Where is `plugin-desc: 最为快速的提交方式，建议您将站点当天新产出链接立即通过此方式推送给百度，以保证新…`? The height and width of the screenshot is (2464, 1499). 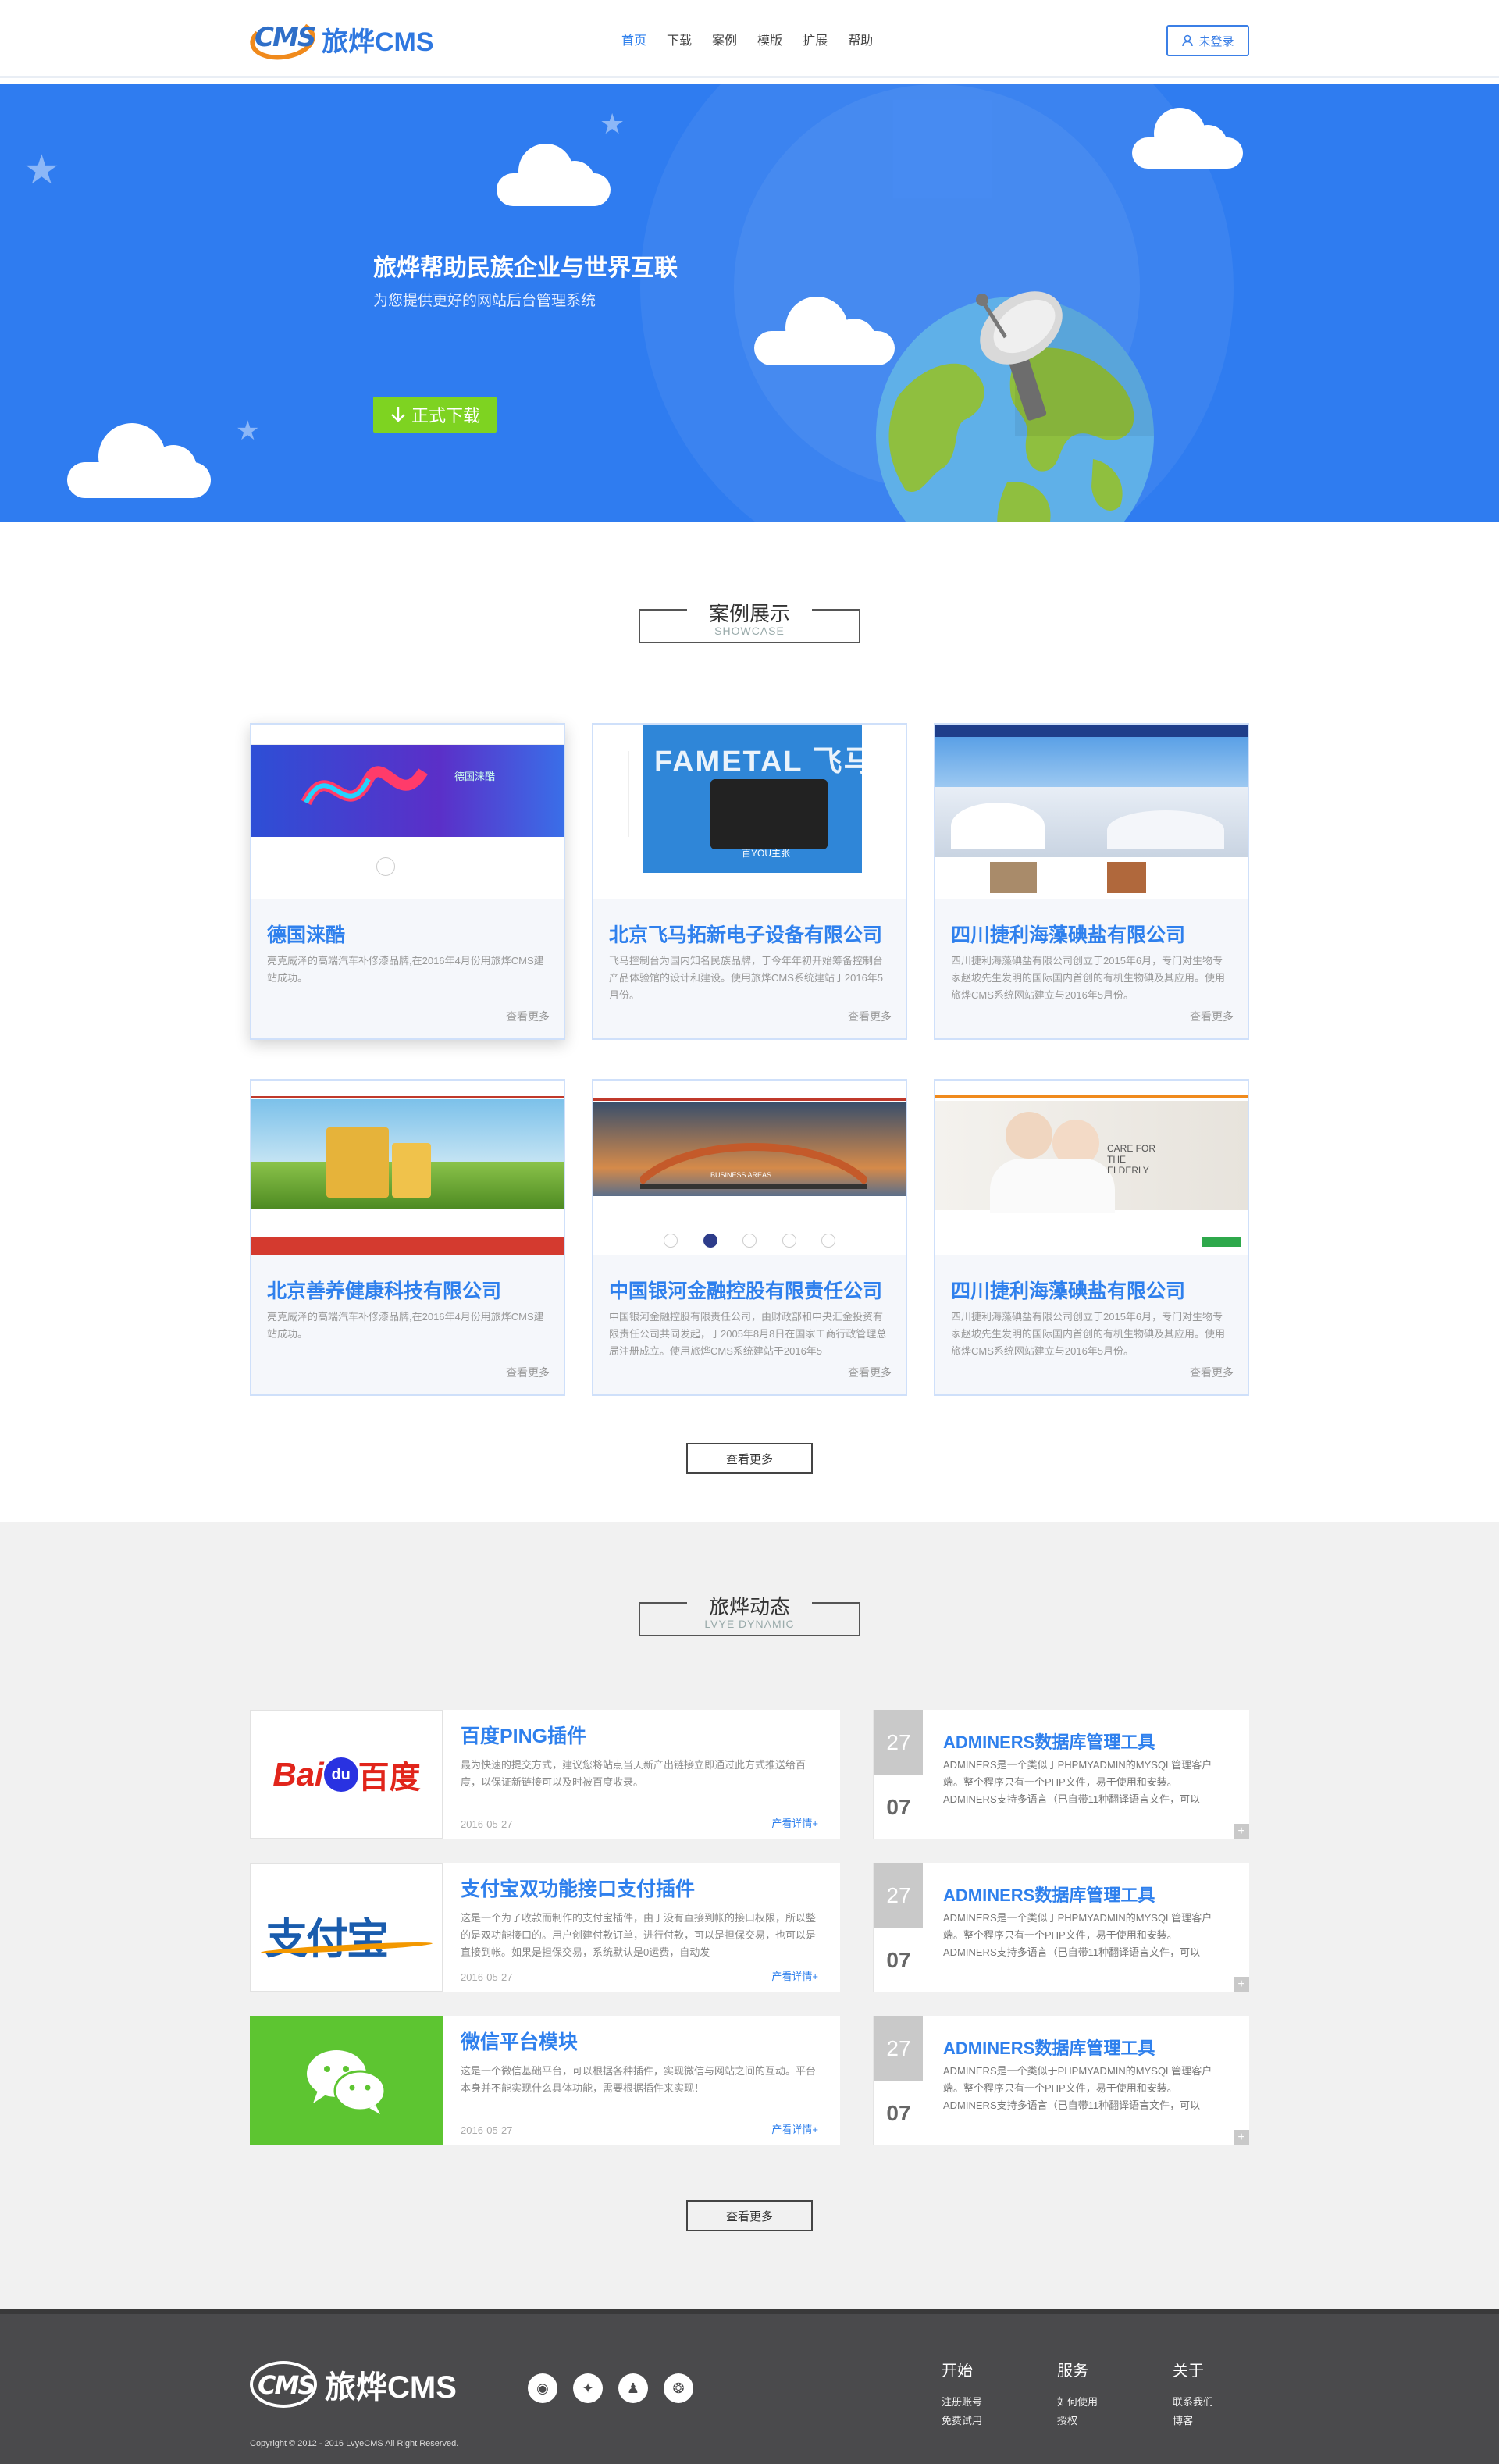
plugin-desc: 最为快速的提交方式，建议您将站点当天新产出链接立即通过此方式推送给百度，以保证新… is located at coordinates (633, 1774).